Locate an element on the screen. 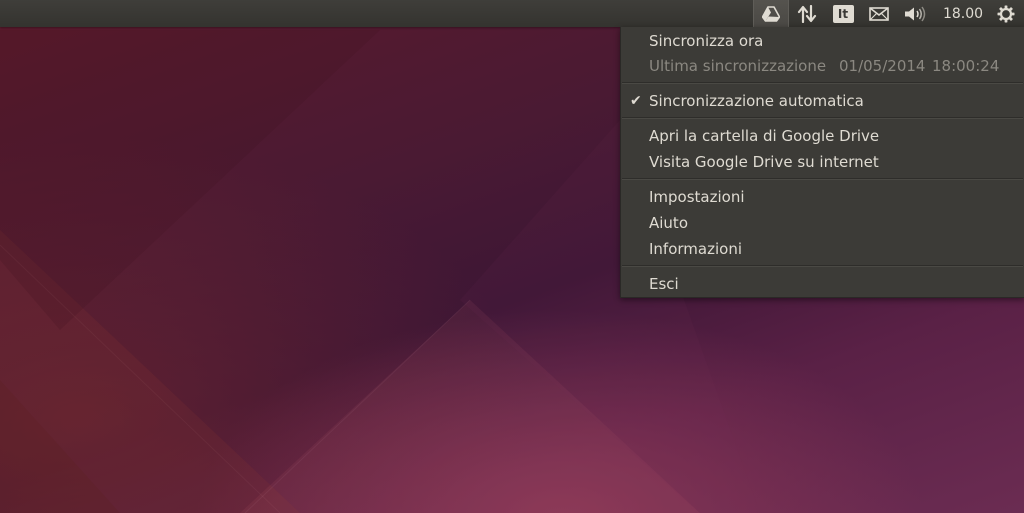  last-sync-time: 18:00:24 is located at coordinates (966, 66).